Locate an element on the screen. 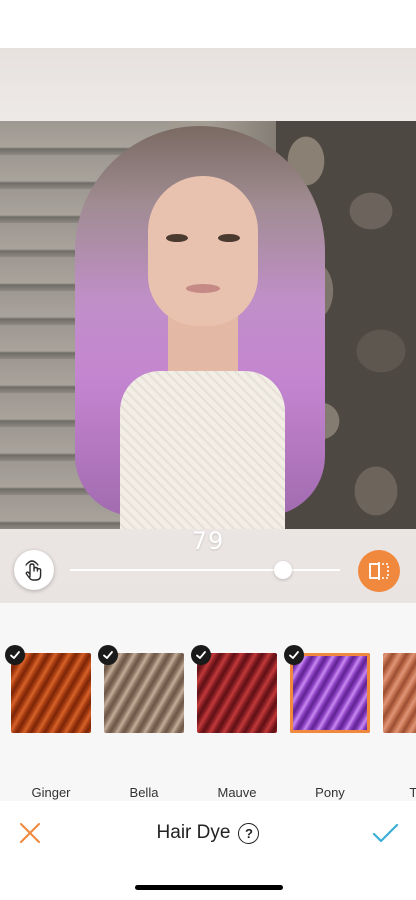  intensity-value: 79 is located at coordinates (208, 541).